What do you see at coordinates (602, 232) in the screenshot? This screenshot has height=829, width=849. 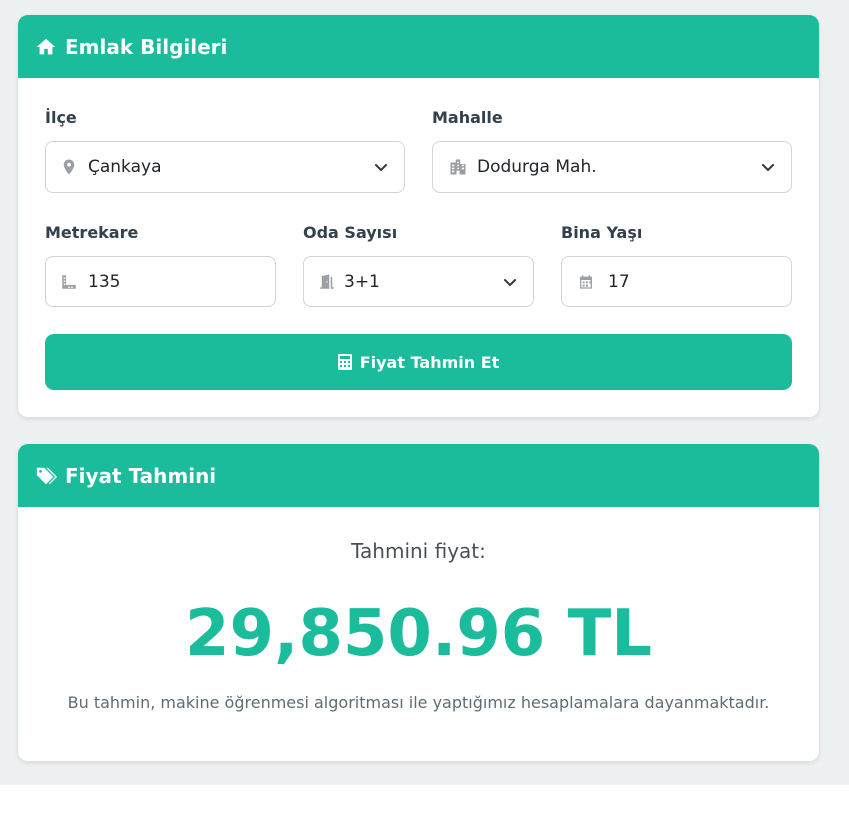 I see `age-label: Bina Yaşı` at bounding box center [602, 232].